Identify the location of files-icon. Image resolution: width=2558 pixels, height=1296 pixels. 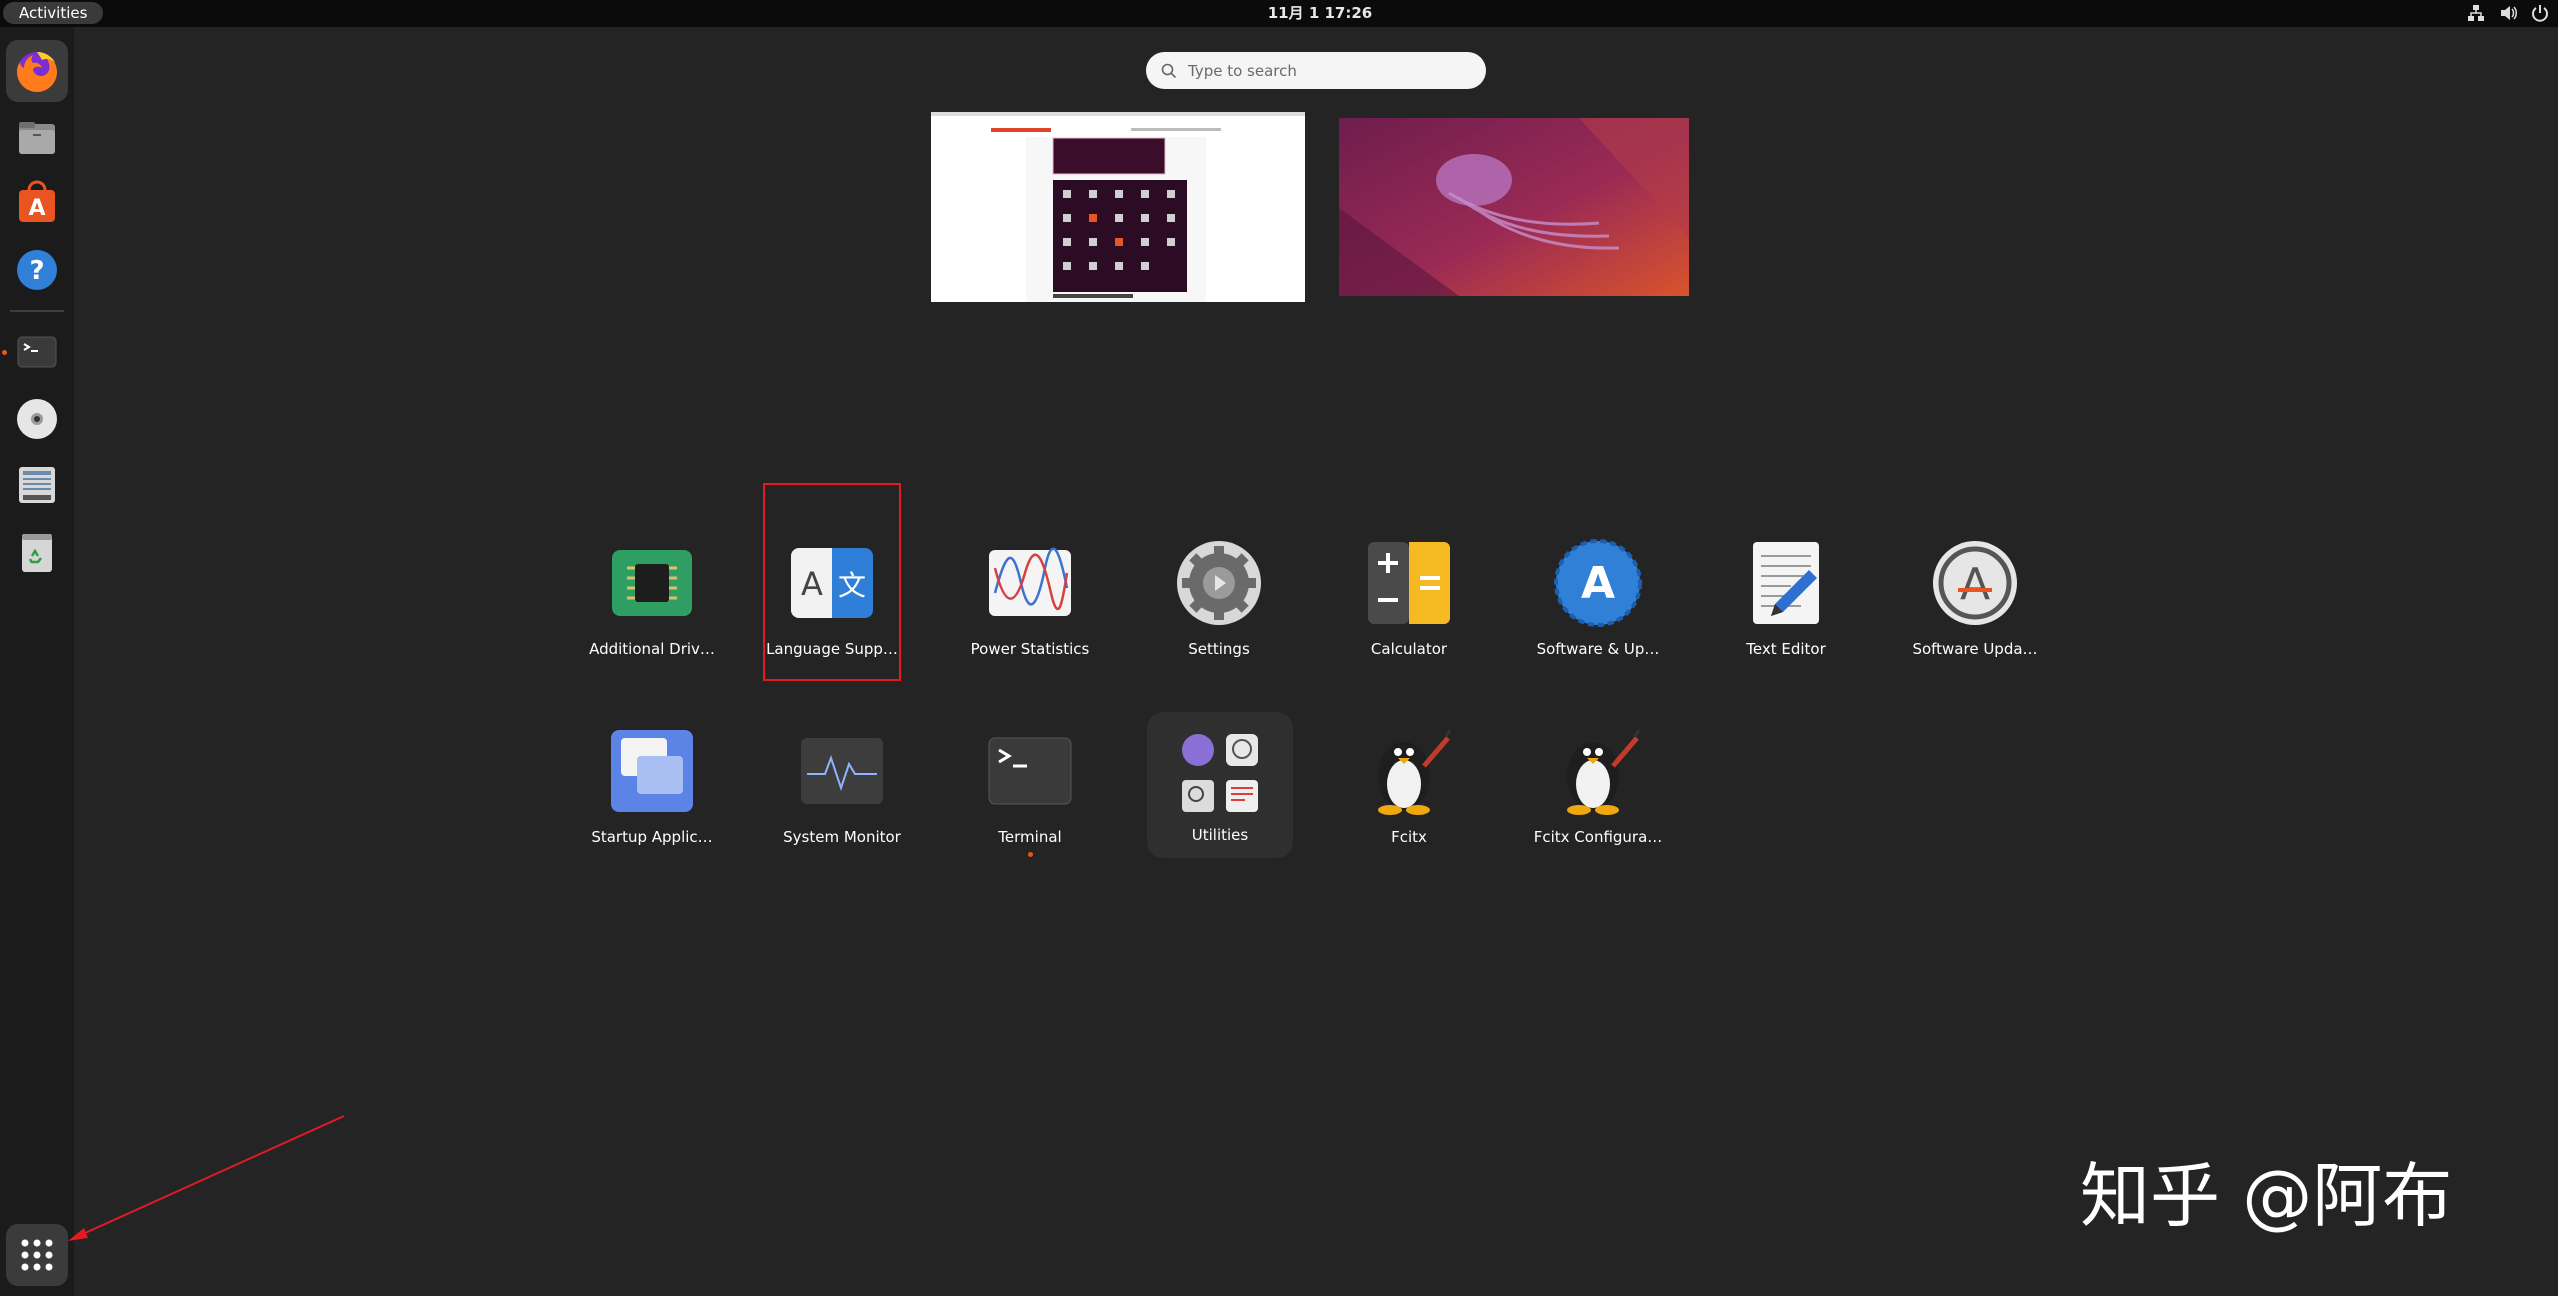
(37, 138).